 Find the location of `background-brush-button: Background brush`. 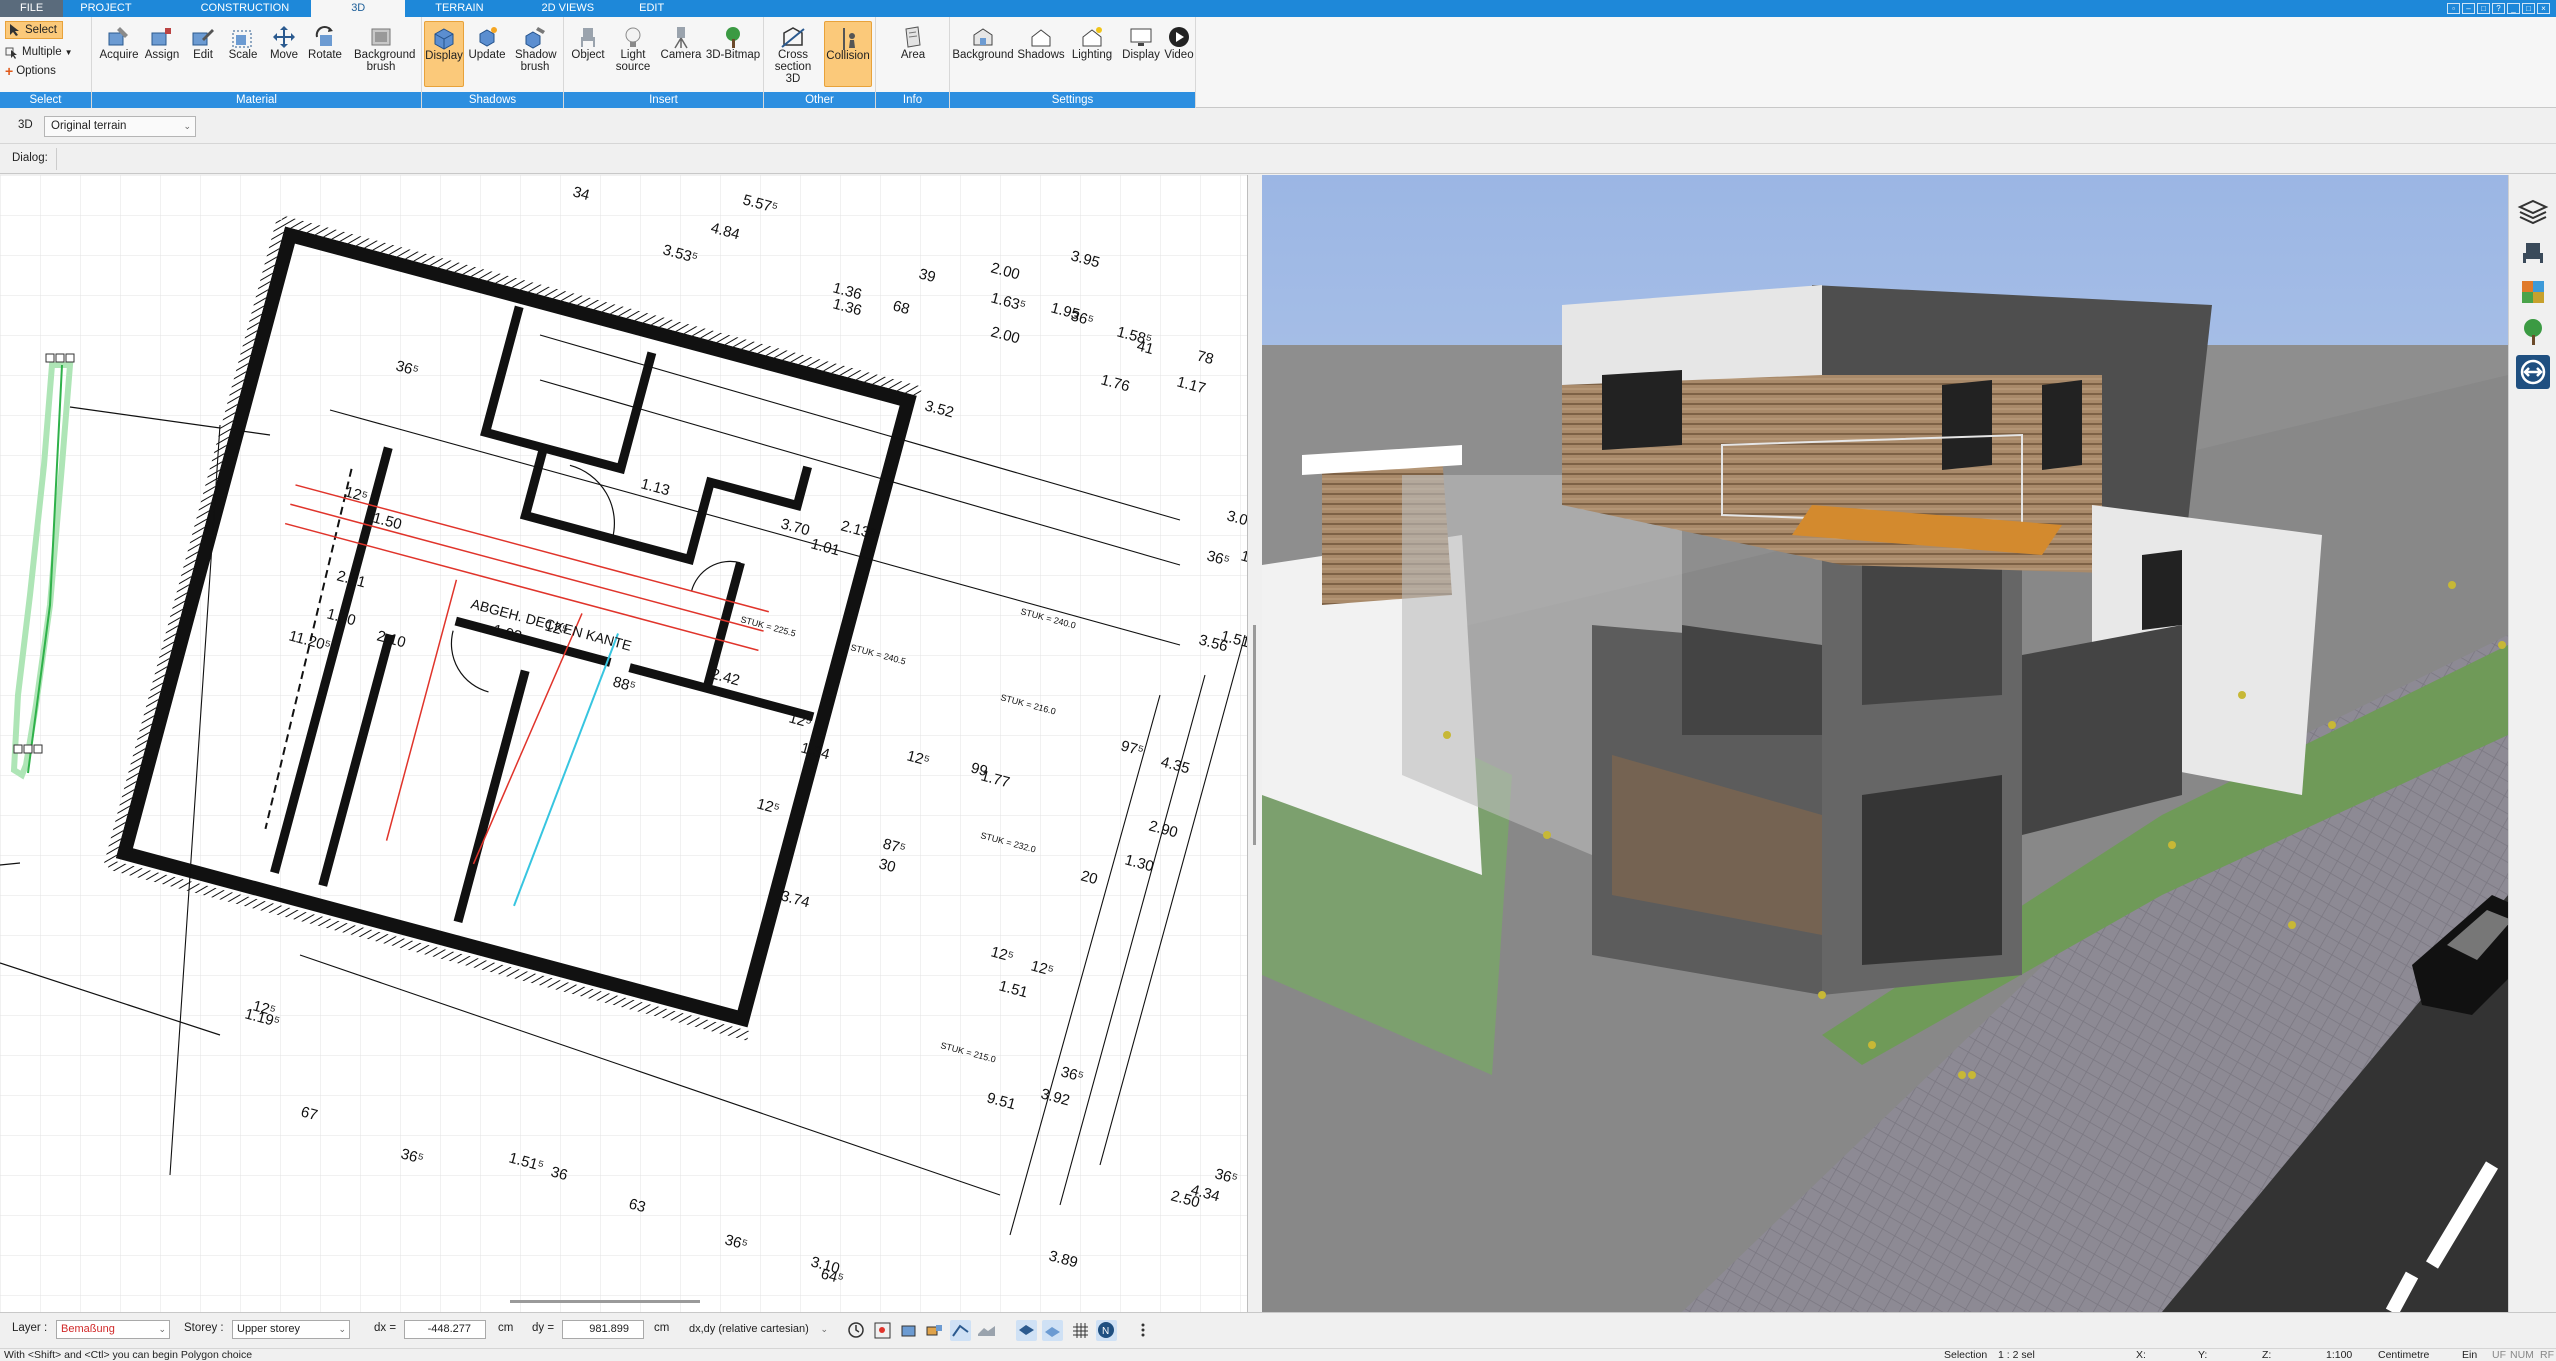

background-brush-button: Background brush is located at coordinates (381, 54).